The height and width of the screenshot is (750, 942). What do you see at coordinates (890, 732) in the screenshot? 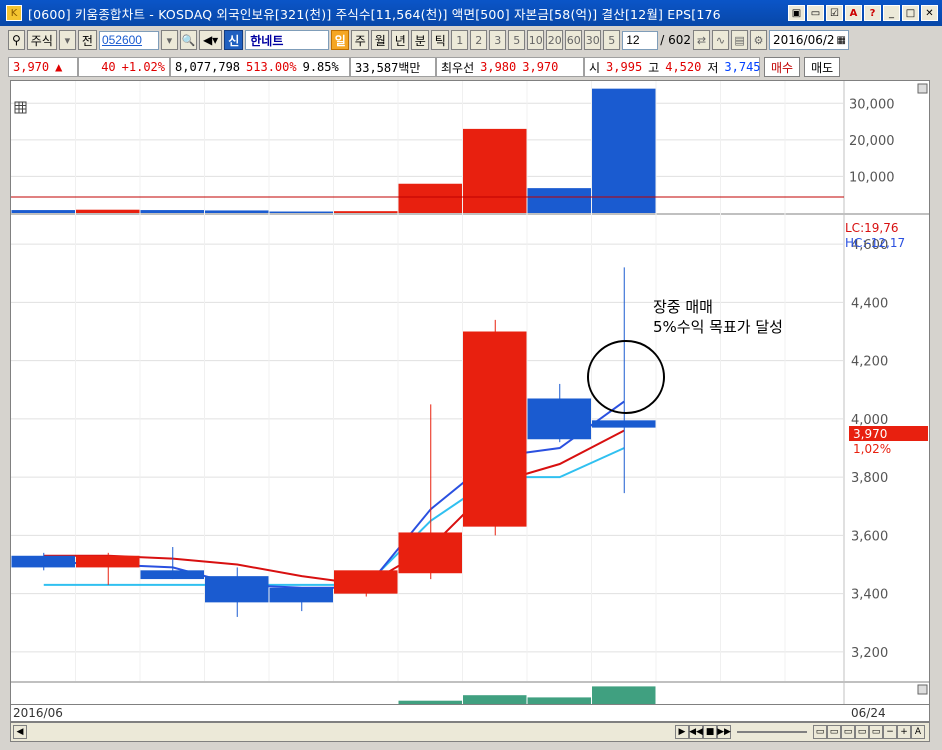
I see `zoom-out-icon: −` at bounding box center [890, 732].